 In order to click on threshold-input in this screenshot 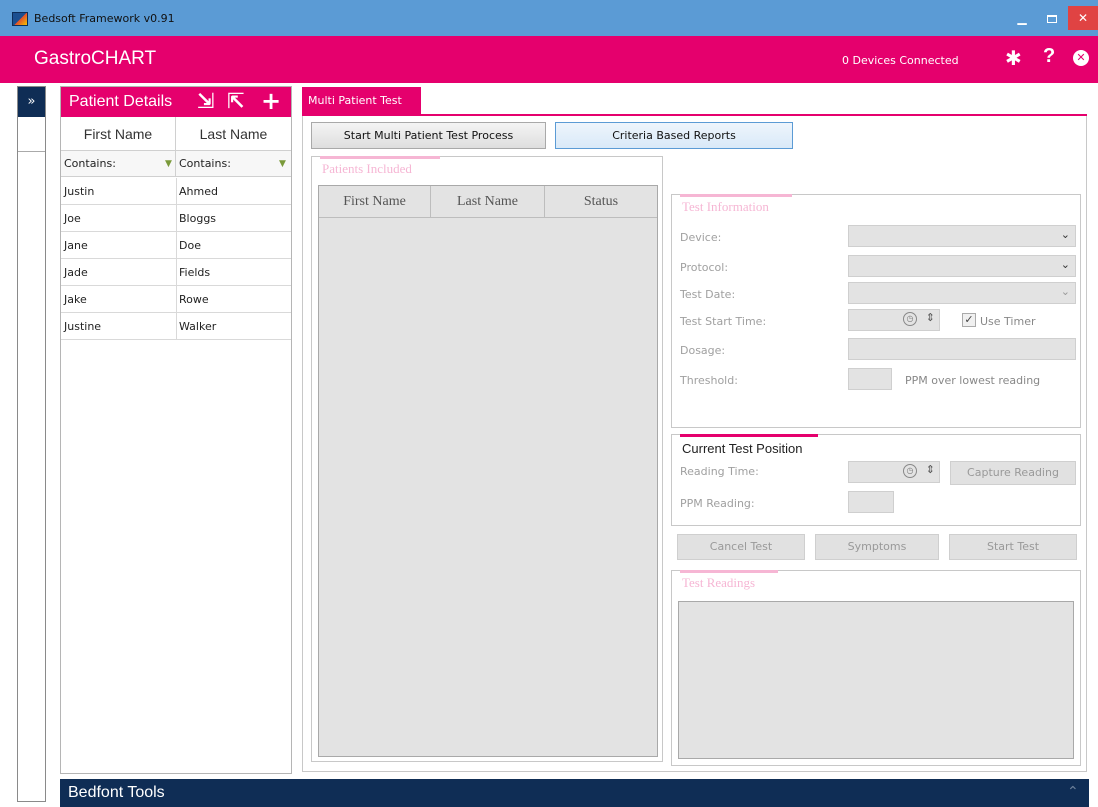, I will do `click(870, 379)`.